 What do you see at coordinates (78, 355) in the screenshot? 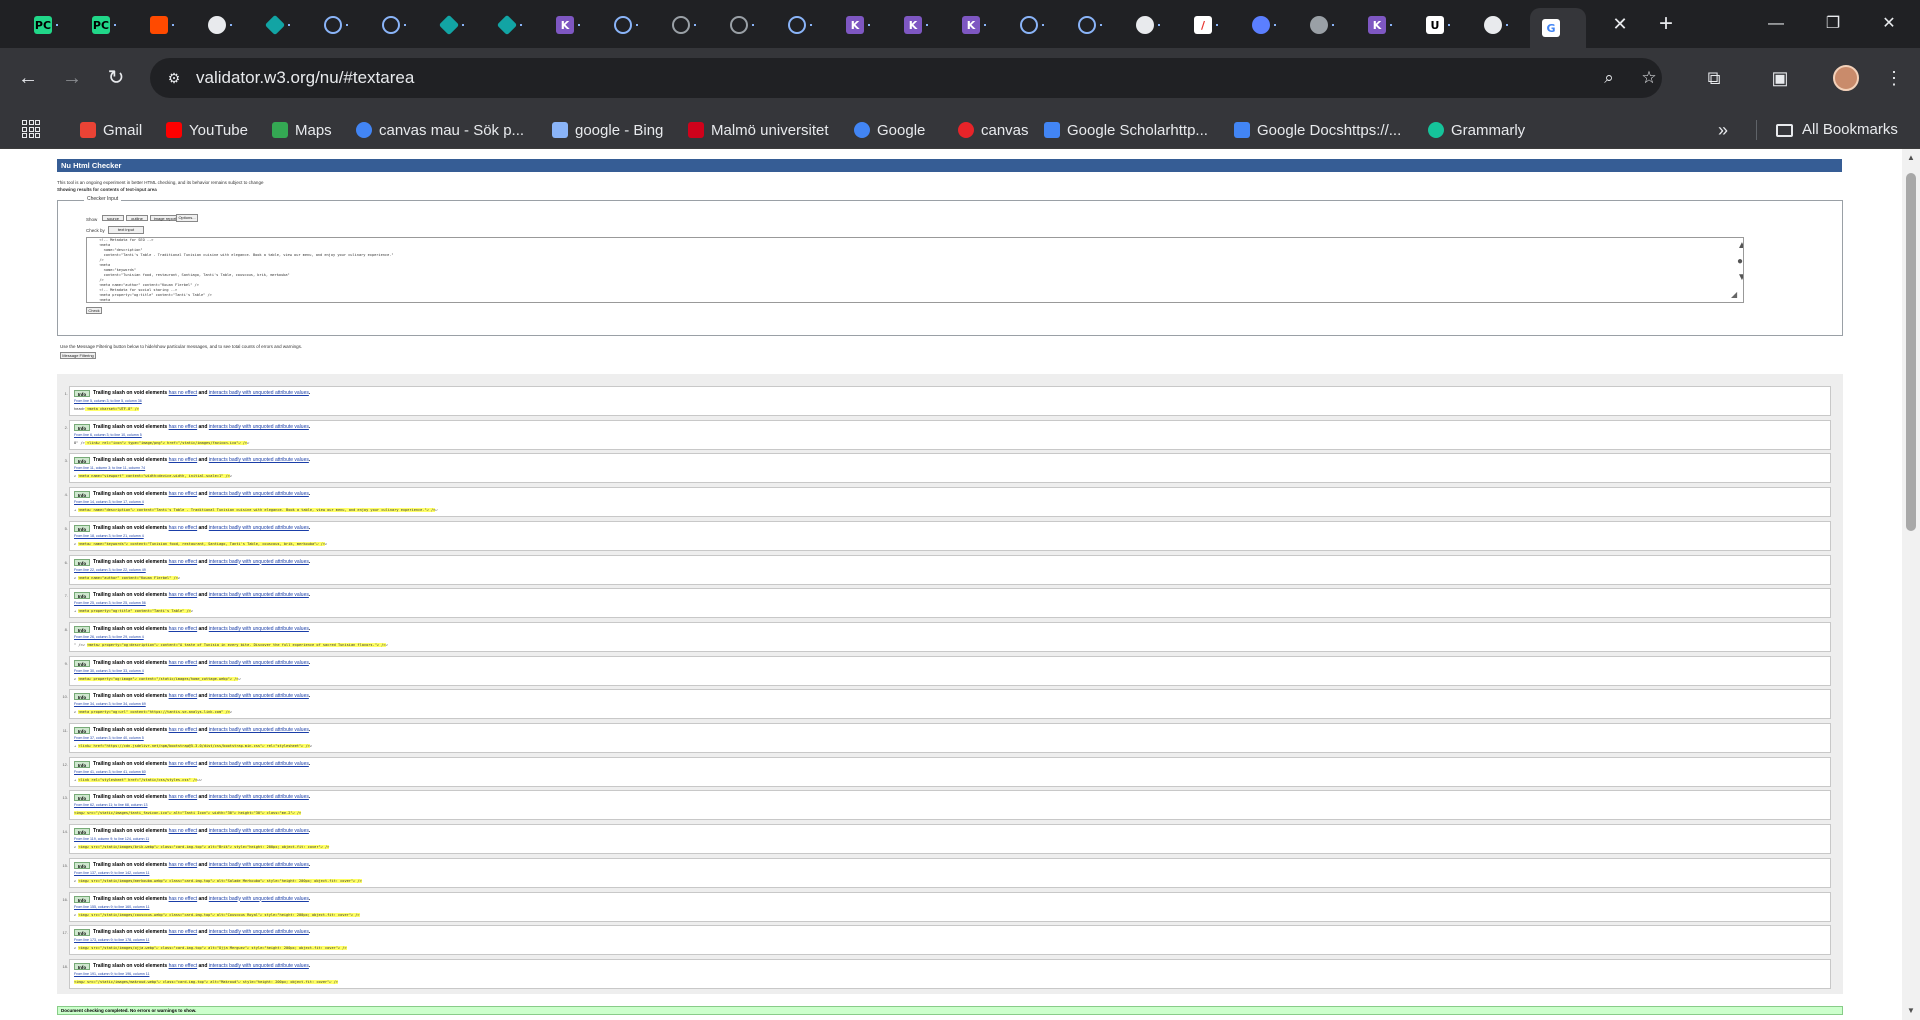
I see `message-filtering-button: Message Filtering` at bounding box center [78, 355].